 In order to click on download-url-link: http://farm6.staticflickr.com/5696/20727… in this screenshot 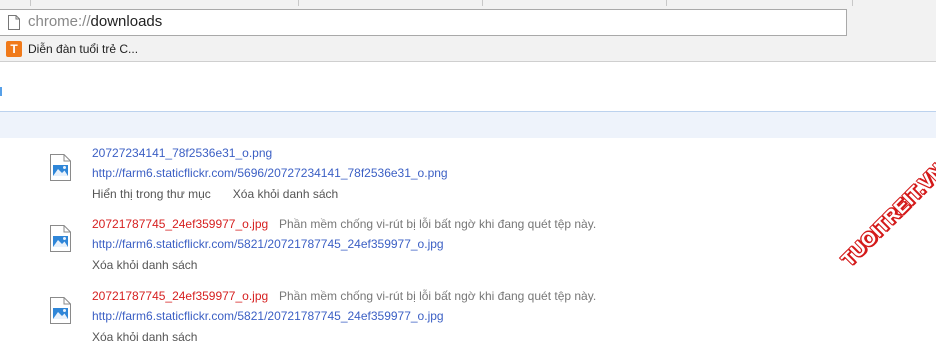, I will do `click(270, 173)`.